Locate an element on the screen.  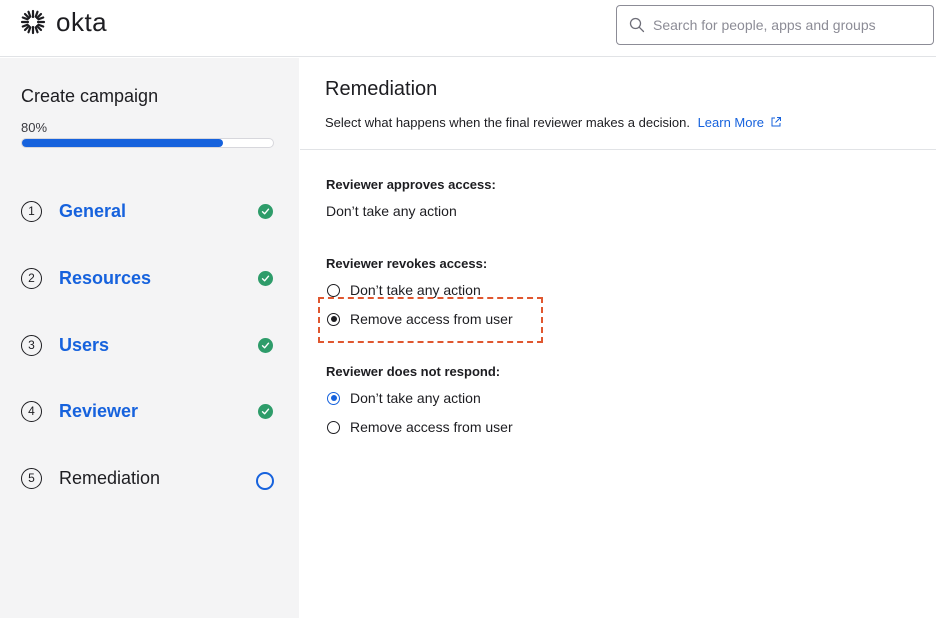
progress-bar-fill is located at coordinates (122, 143).